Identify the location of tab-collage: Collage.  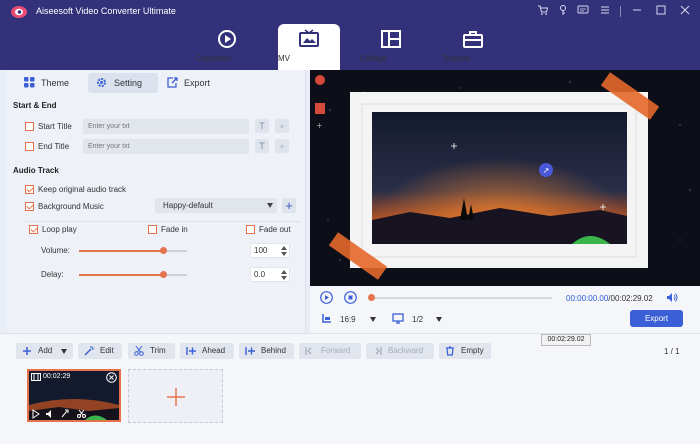
(391, 47).